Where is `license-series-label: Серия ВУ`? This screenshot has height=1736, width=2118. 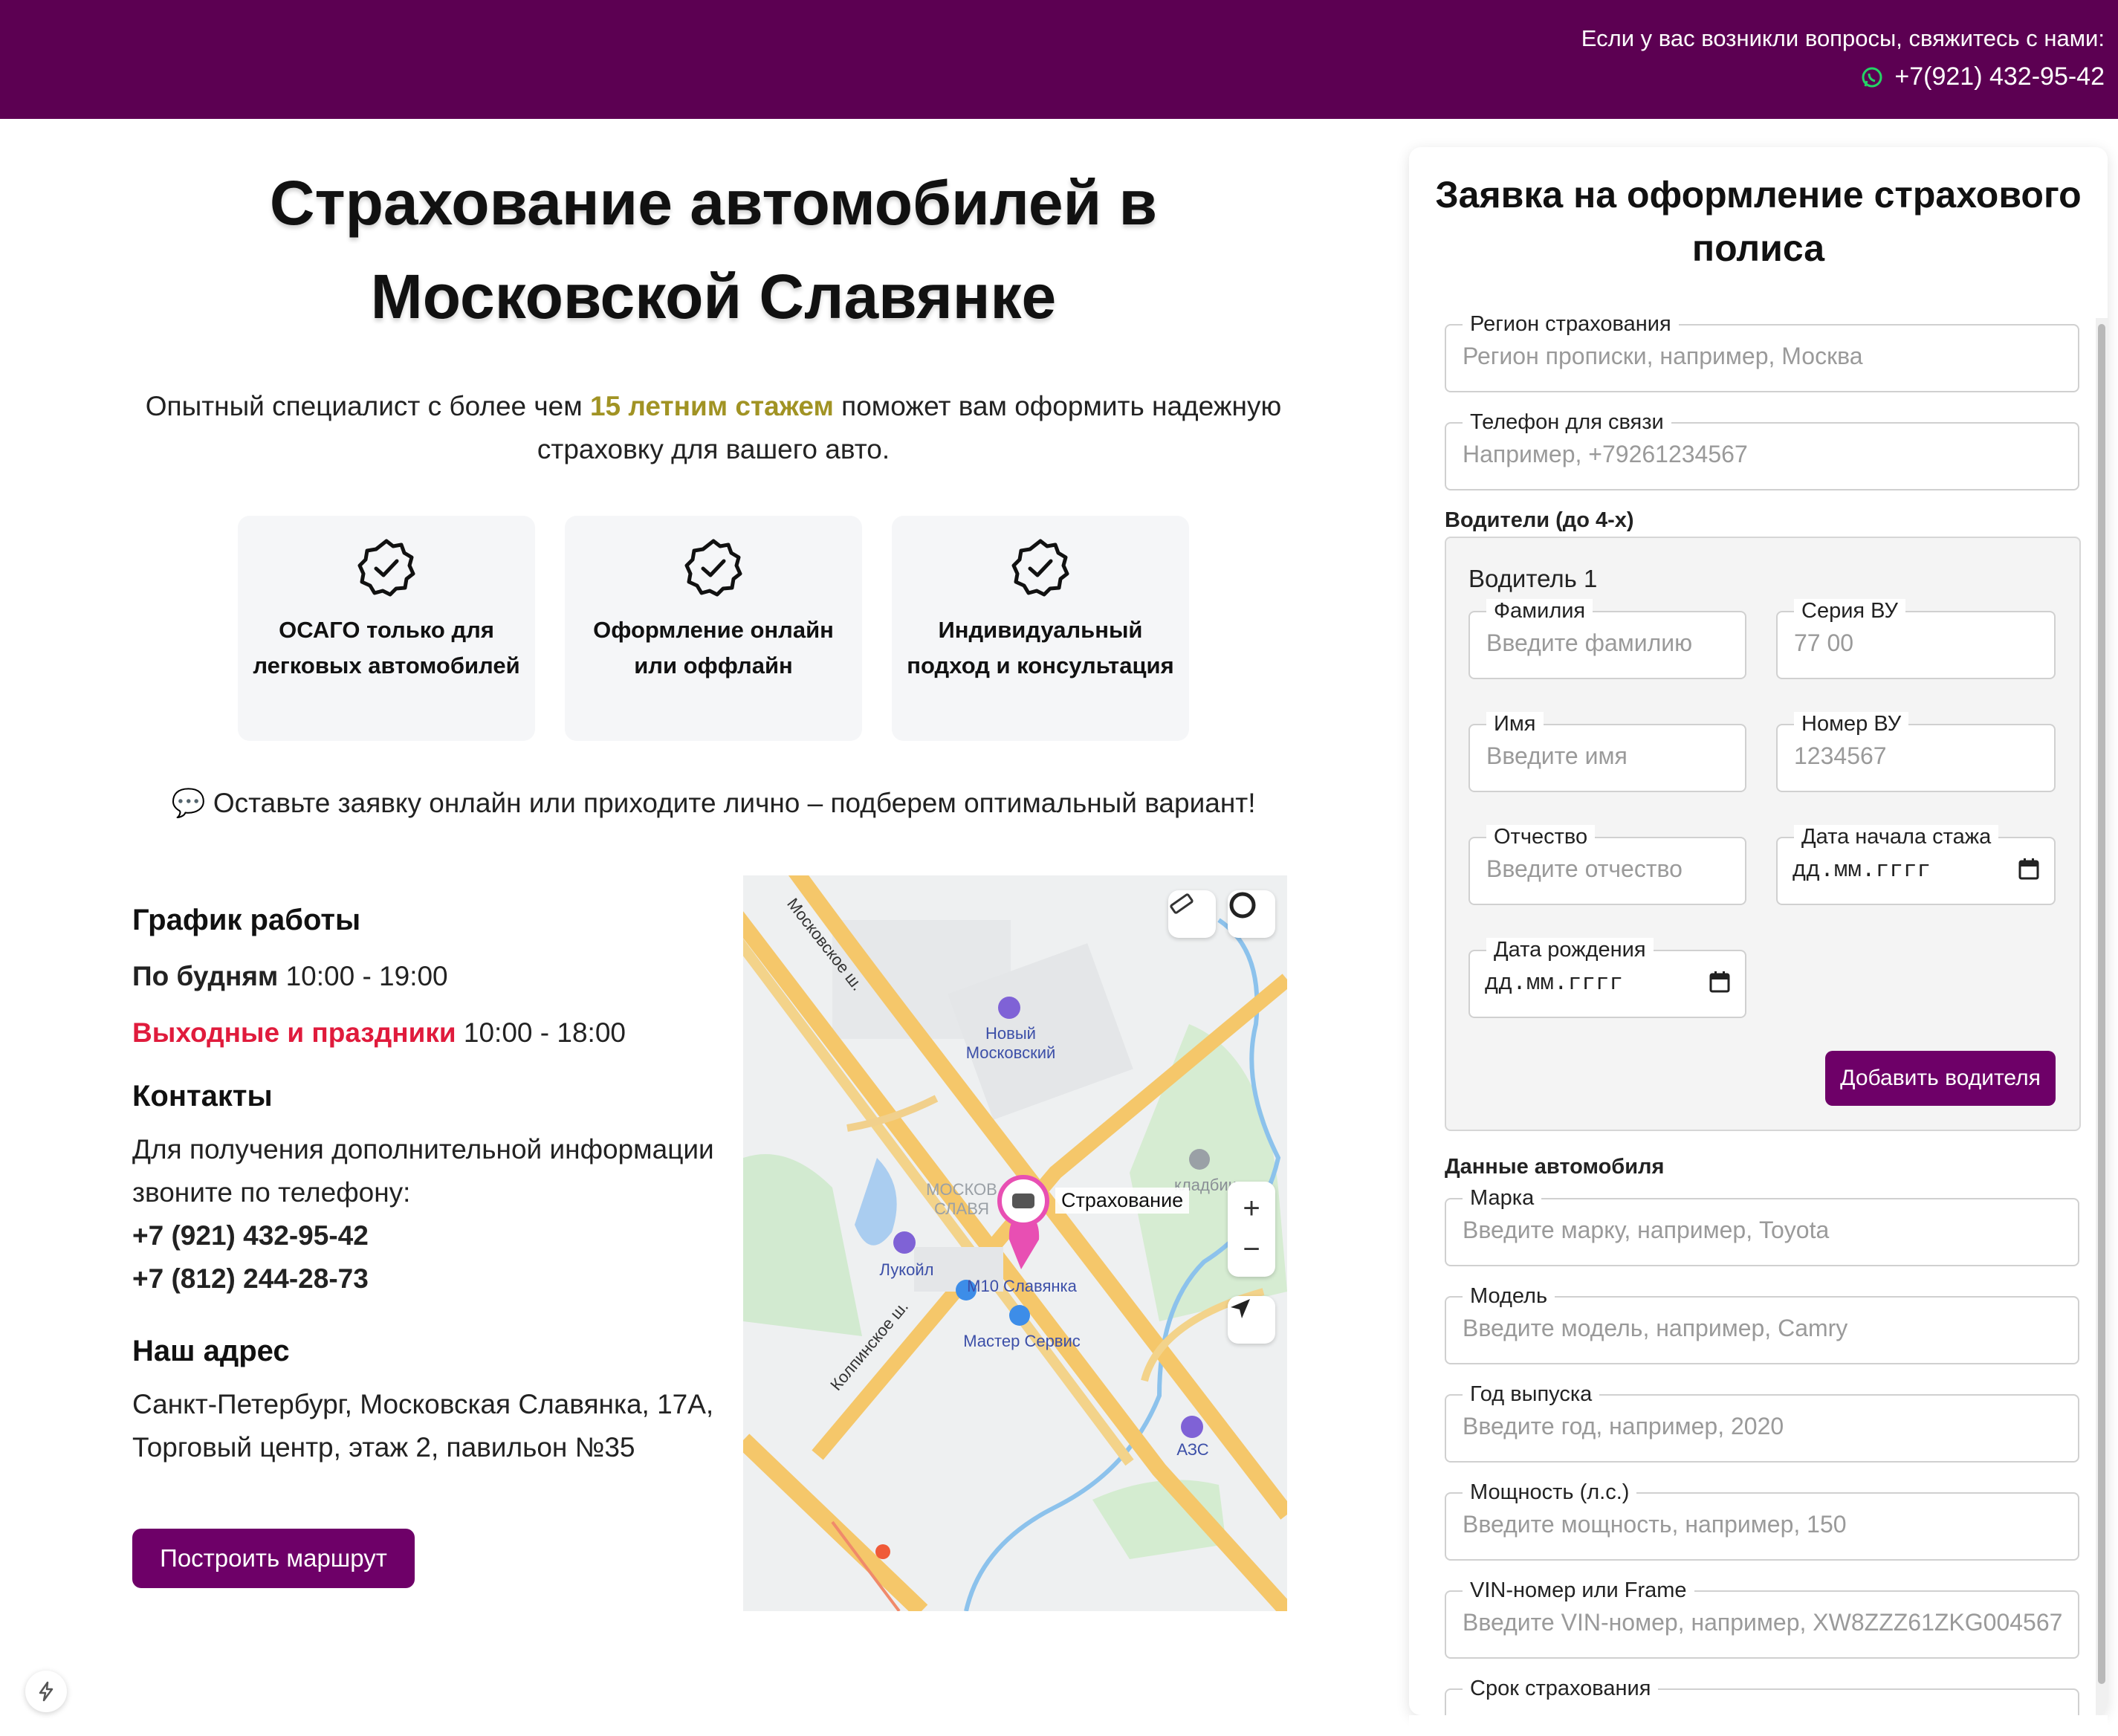 license-series-label: Серия ВУ is located at coordinates (1849, 611).